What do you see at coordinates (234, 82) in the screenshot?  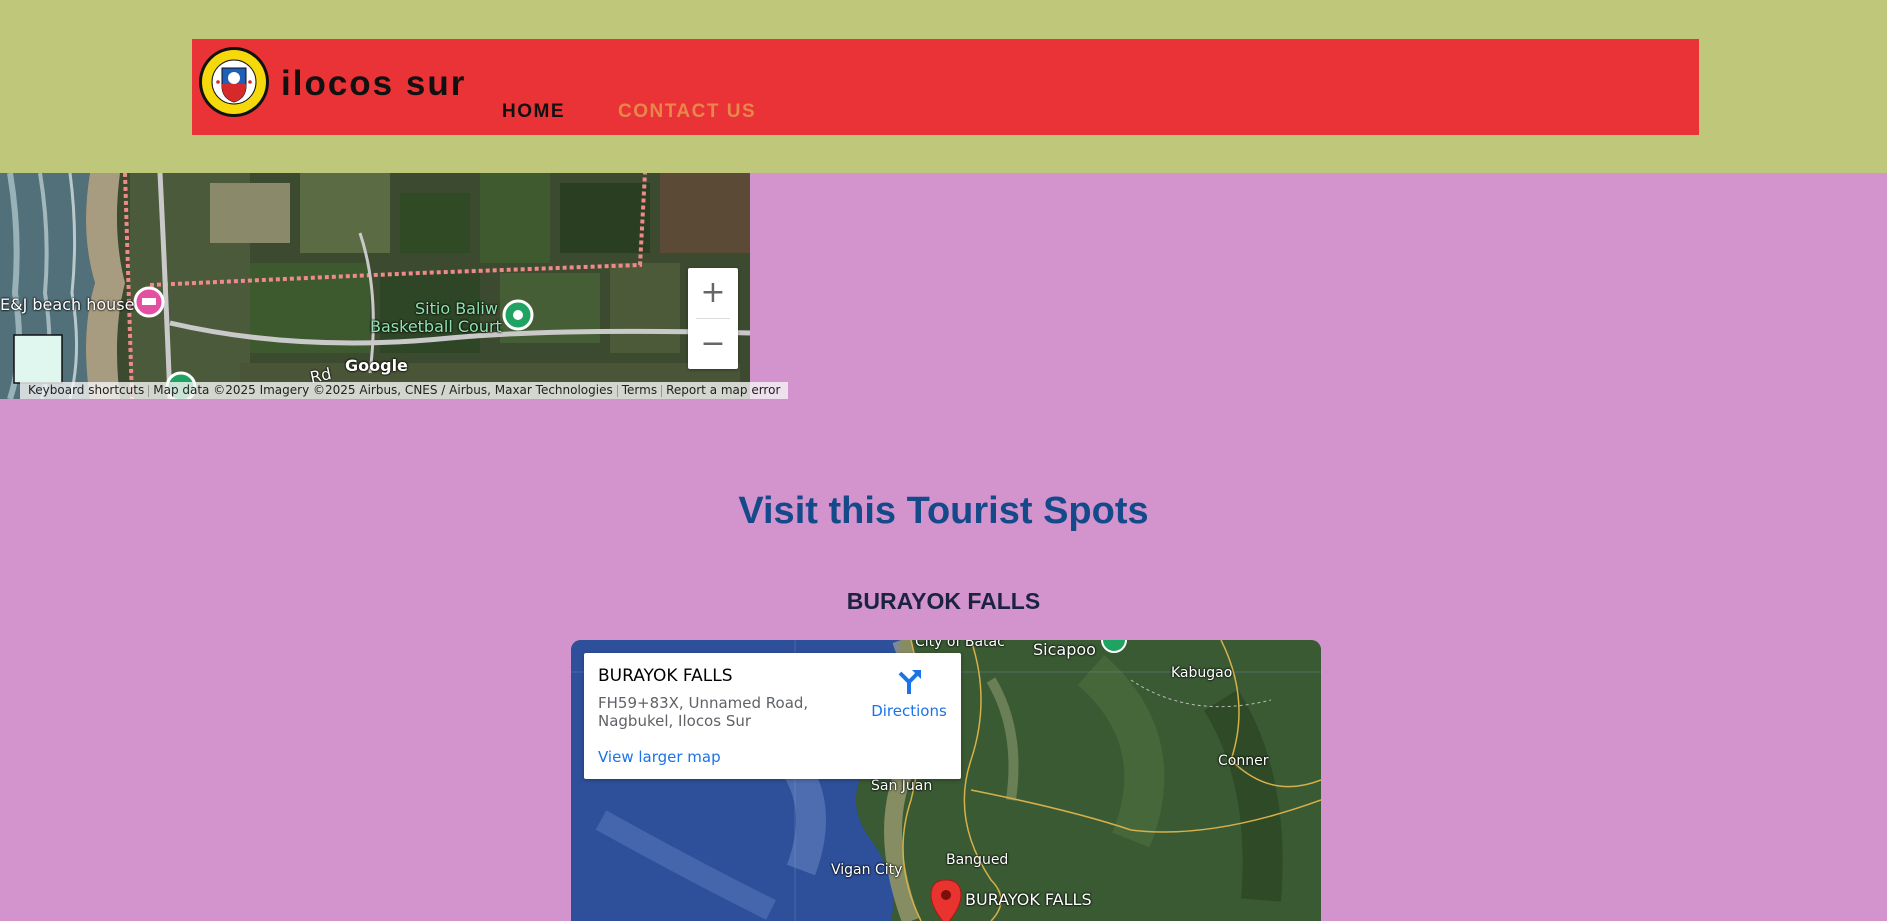 I see `province-seal-logo` at bounding box center [234, 82].